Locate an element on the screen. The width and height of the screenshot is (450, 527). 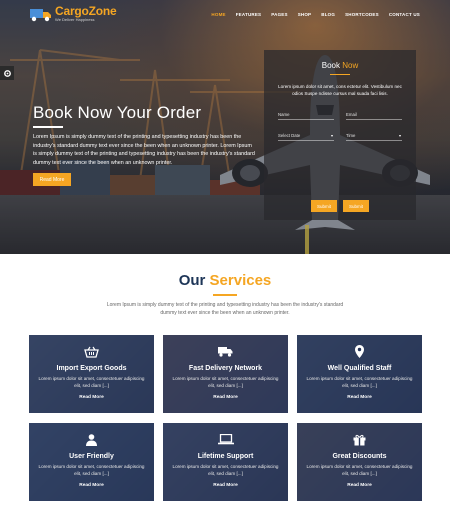
services-heading-rule is located at coordinates (225, 295).